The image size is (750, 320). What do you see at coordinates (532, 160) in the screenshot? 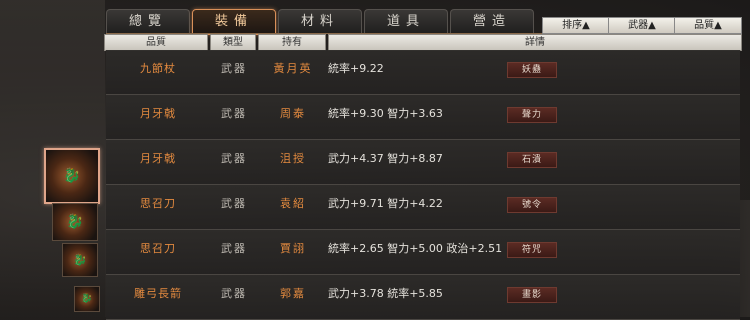
I see `item-tag-badge: 石潰` at bounding box center [532, 160].